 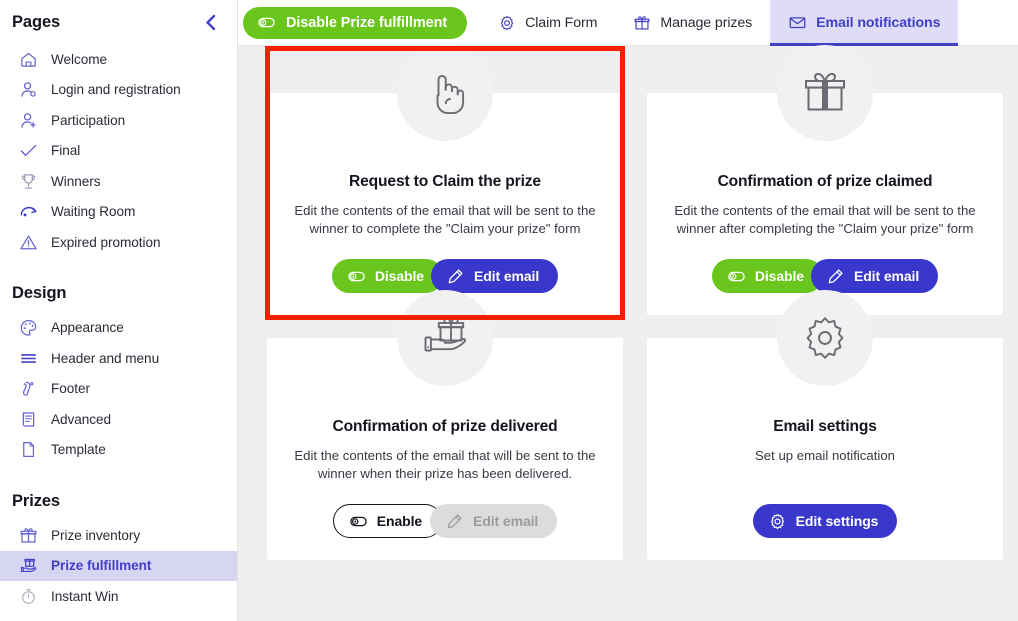 I want to click on sidebar-item-label: Prize fulfillment, so click(x=101, y=566).